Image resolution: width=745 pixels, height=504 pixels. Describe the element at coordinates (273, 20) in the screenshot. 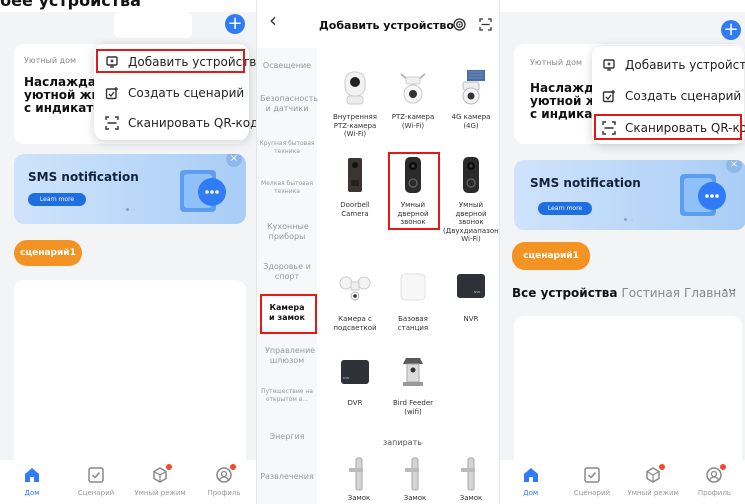

I see `back-icon: ‹` at that location.